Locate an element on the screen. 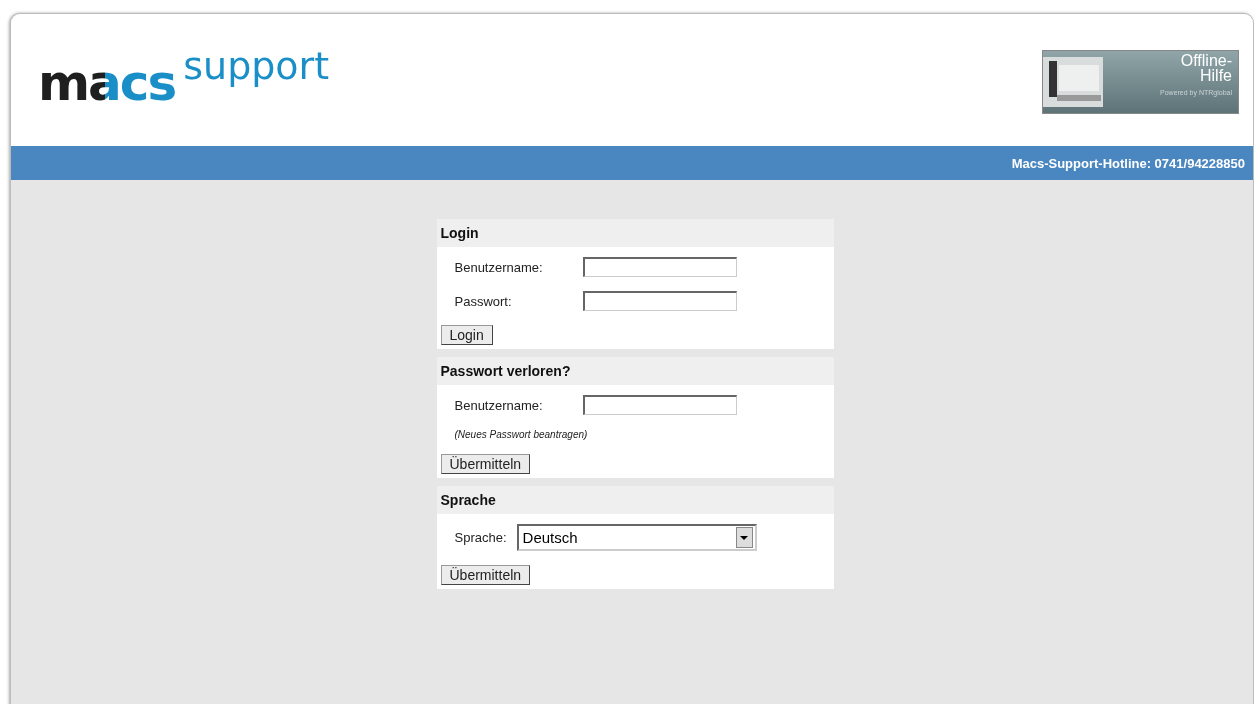 This screenshot has height=704, width=1254. logo-product: support is located at coordinates (256, 66).